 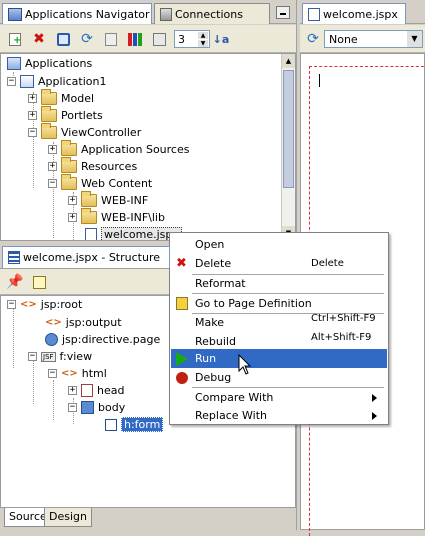 I want to click on menu-label: Run, so click(x=206, y=358).